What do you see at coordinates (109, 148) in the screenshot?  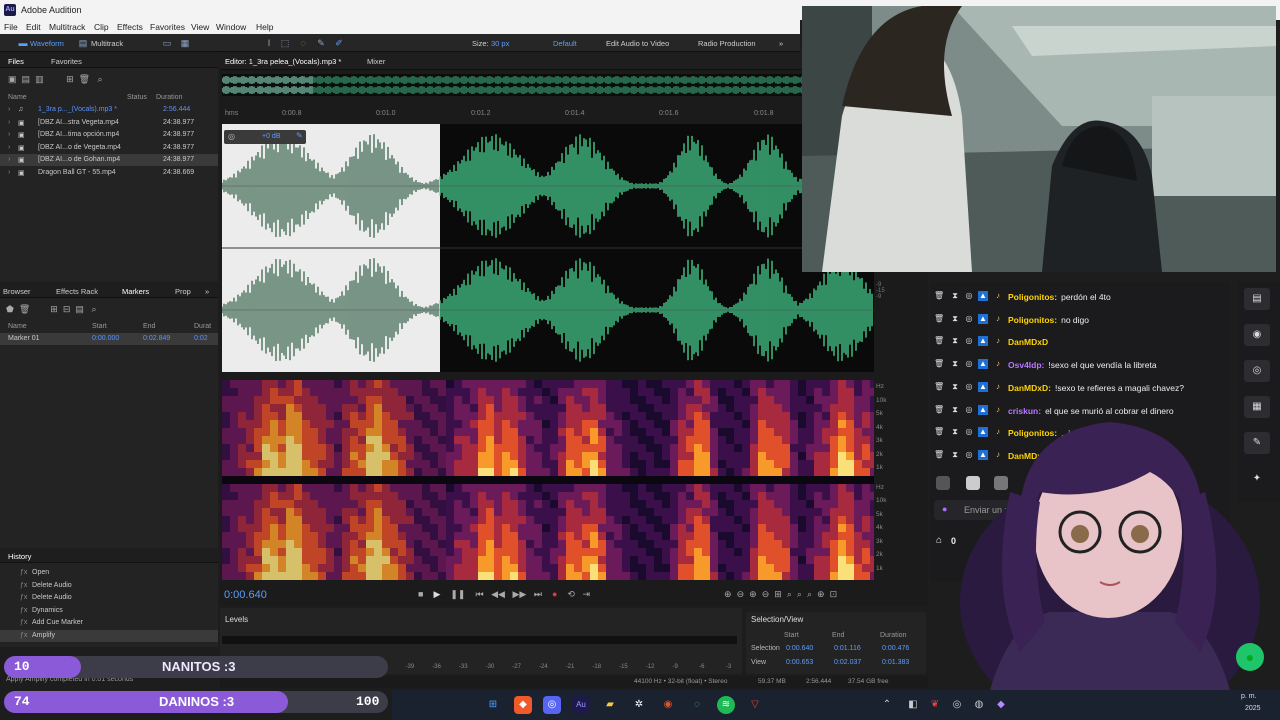 I see `file-row: › ▣ [DBZ AI...o de Vegeta.mp4 24:38.977` at bounding box center [109, 148].